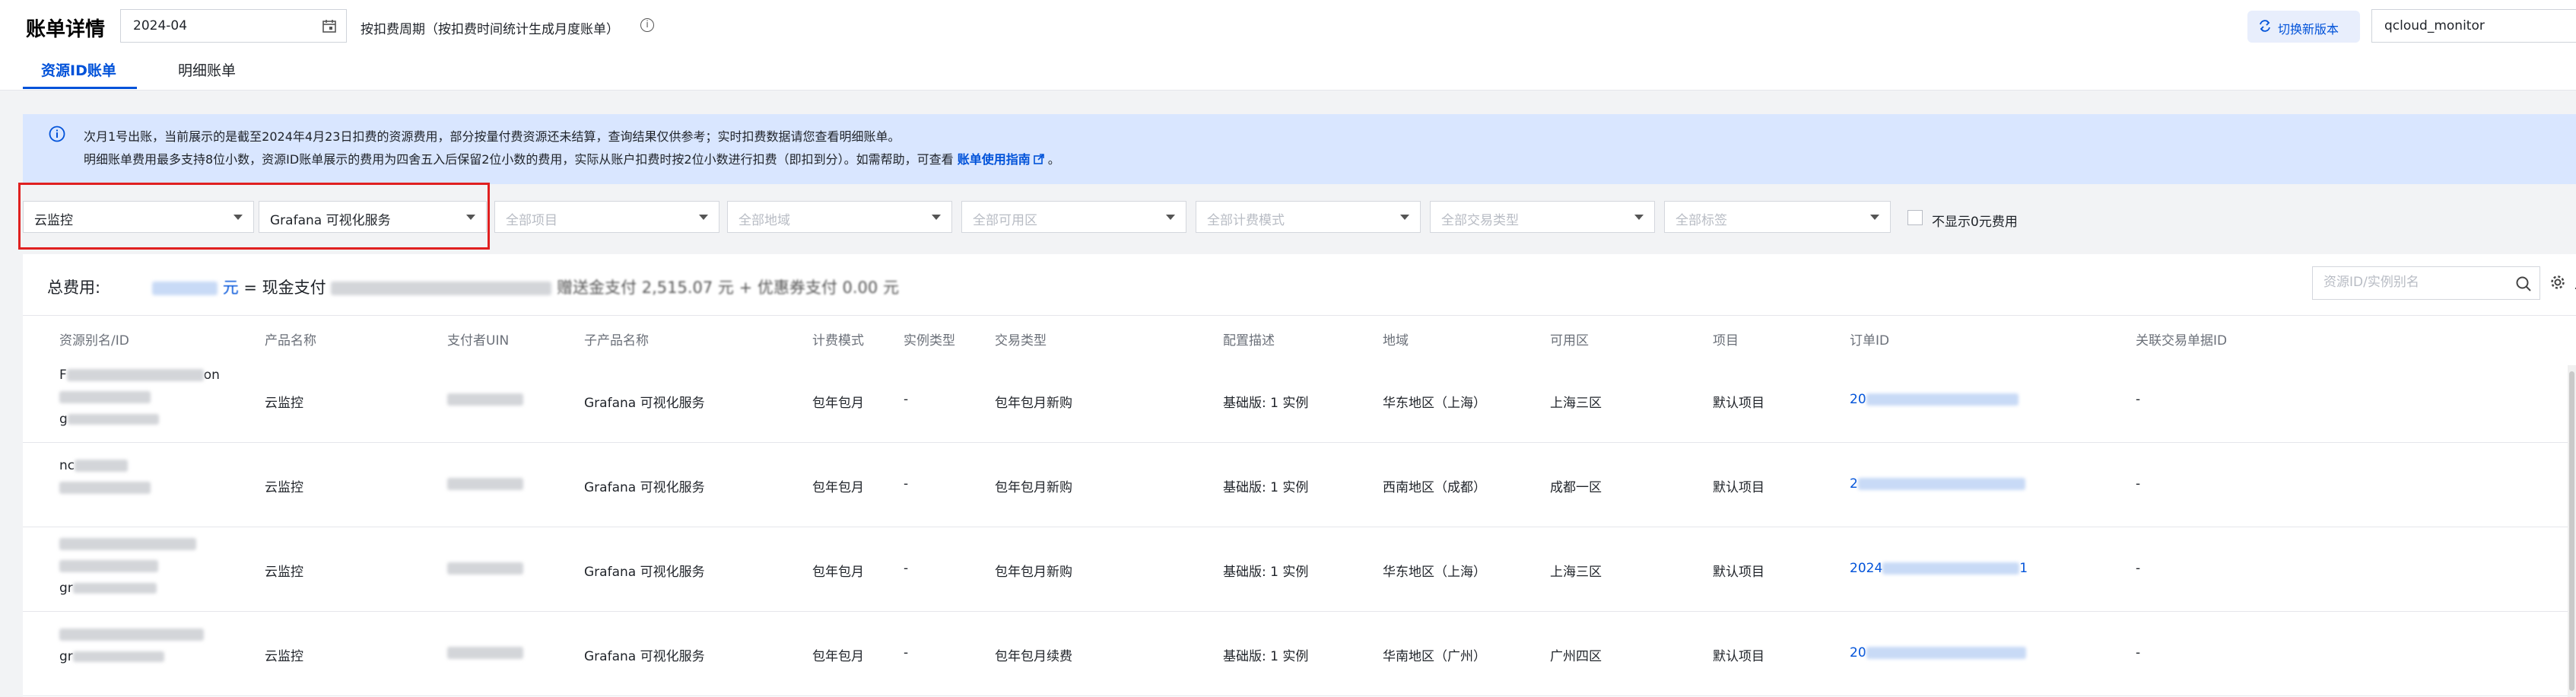 The height and width of the screenshot is (697, 2576). What do you see at coordinates (78, 69) in the screenshot?
I see `tab-resource-id-bill: 资源ID账单` at bounding box center [78, 69].